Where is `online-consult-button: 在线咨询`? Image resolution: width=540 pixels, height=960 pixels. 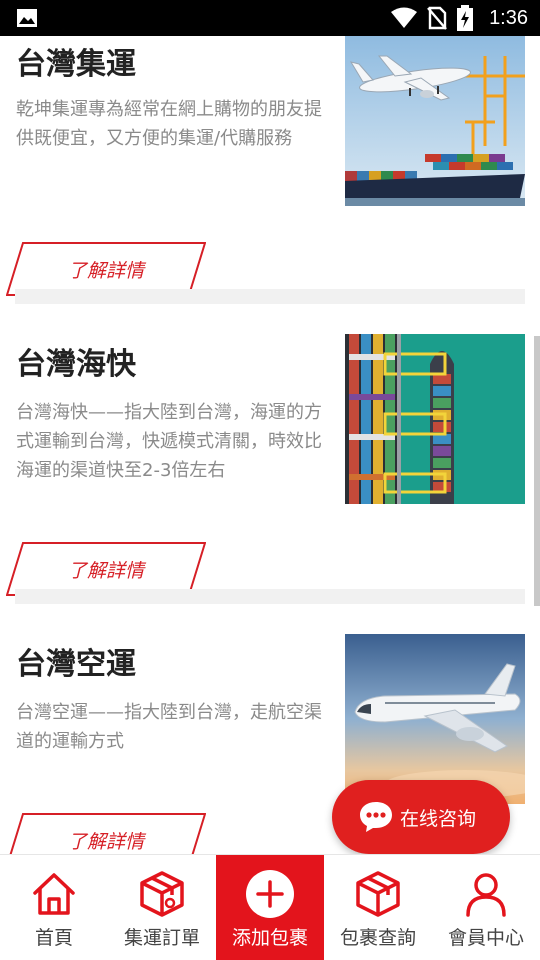 online-consult-button: 在线咨询 is located at coordinates (421, 817).